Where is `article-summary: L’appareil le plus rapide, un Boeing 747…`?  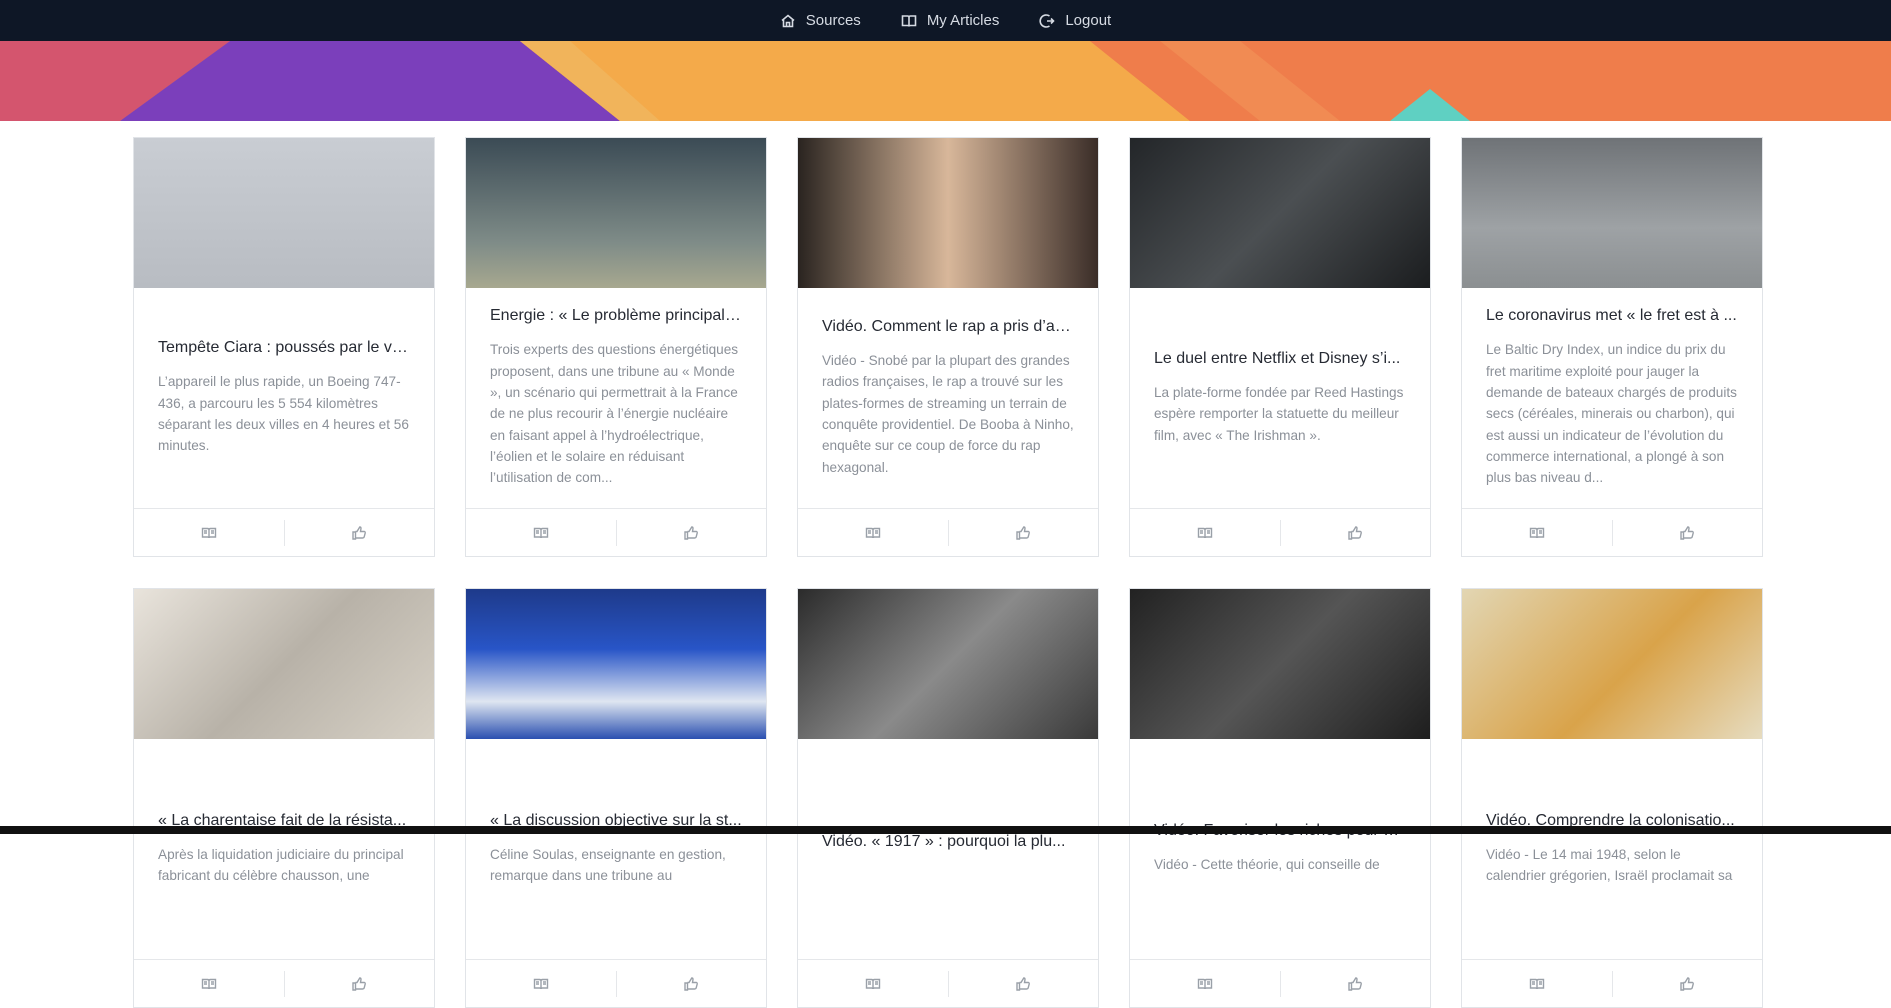
article-summary: L’appareil le plus rapide, un Boeing 747… is located at coordinates (283, 414).